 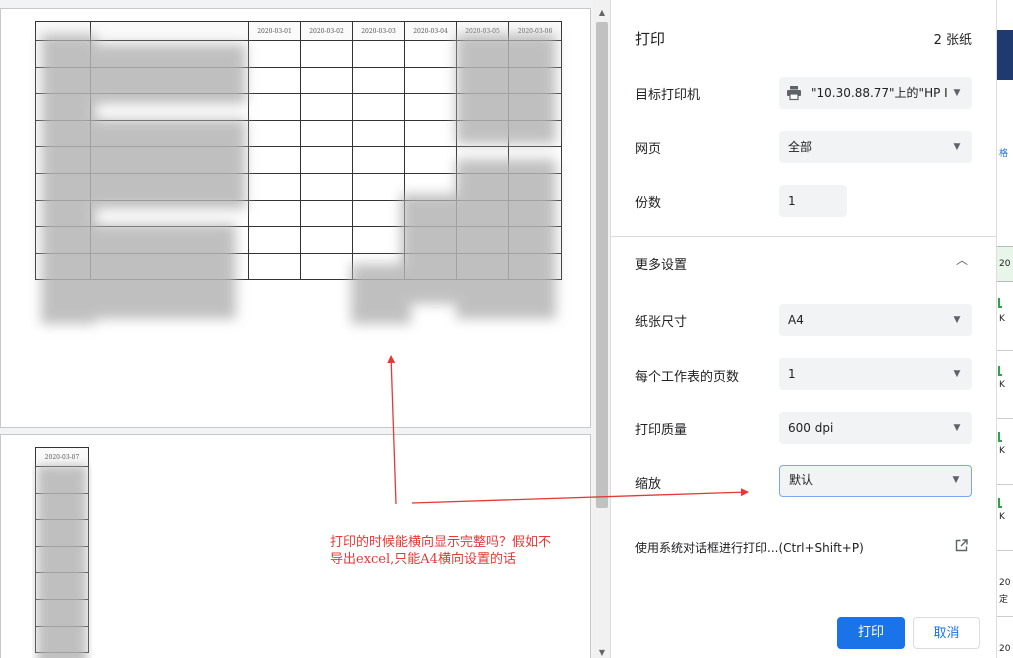 I want to click on background-app: 格 20 K K K K 20 定 20, so click(x=1004, y=329).